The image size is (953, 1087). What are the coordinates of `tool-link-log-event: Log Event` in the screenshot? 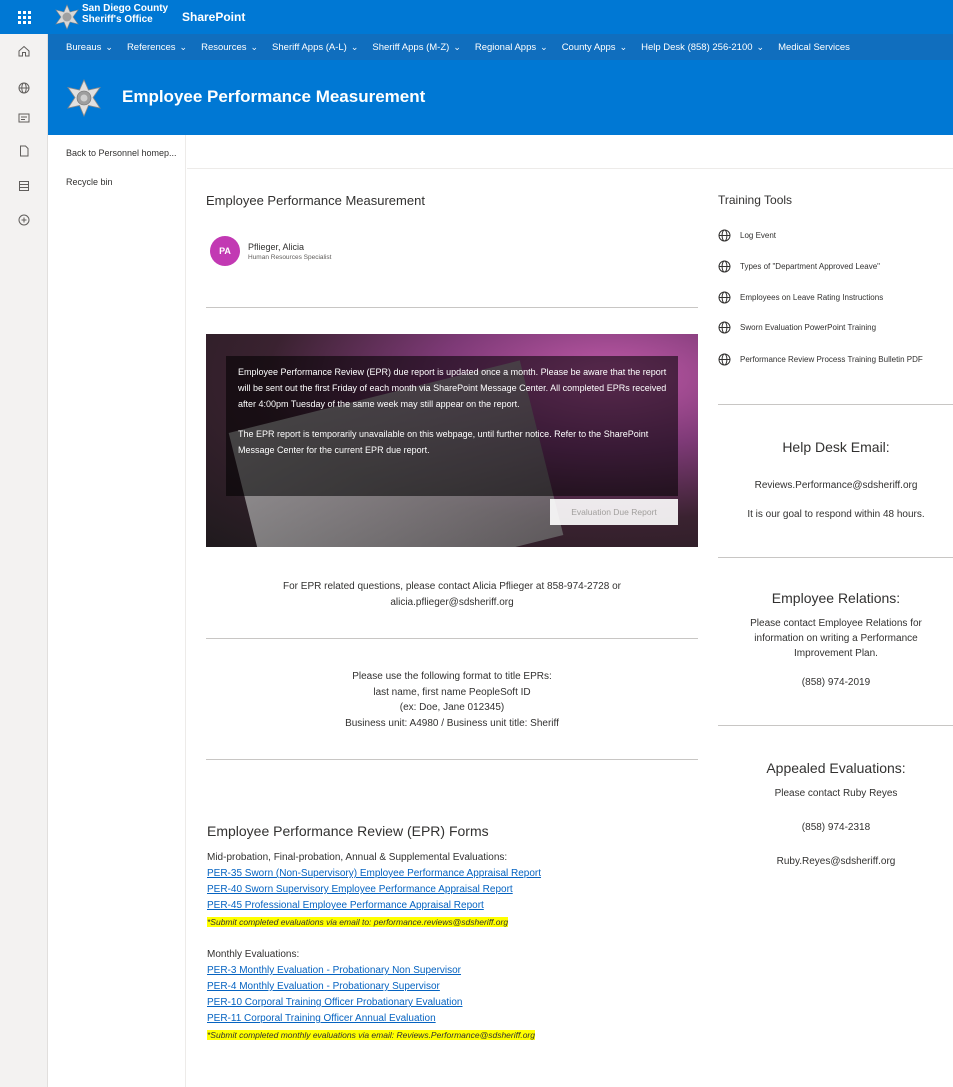 It's located at (747, 235).